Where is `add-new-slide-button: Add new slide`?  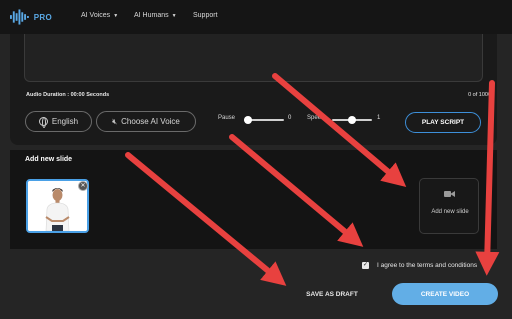
add-new-slide-button: Add new slide is located at coordinates (449, 206).